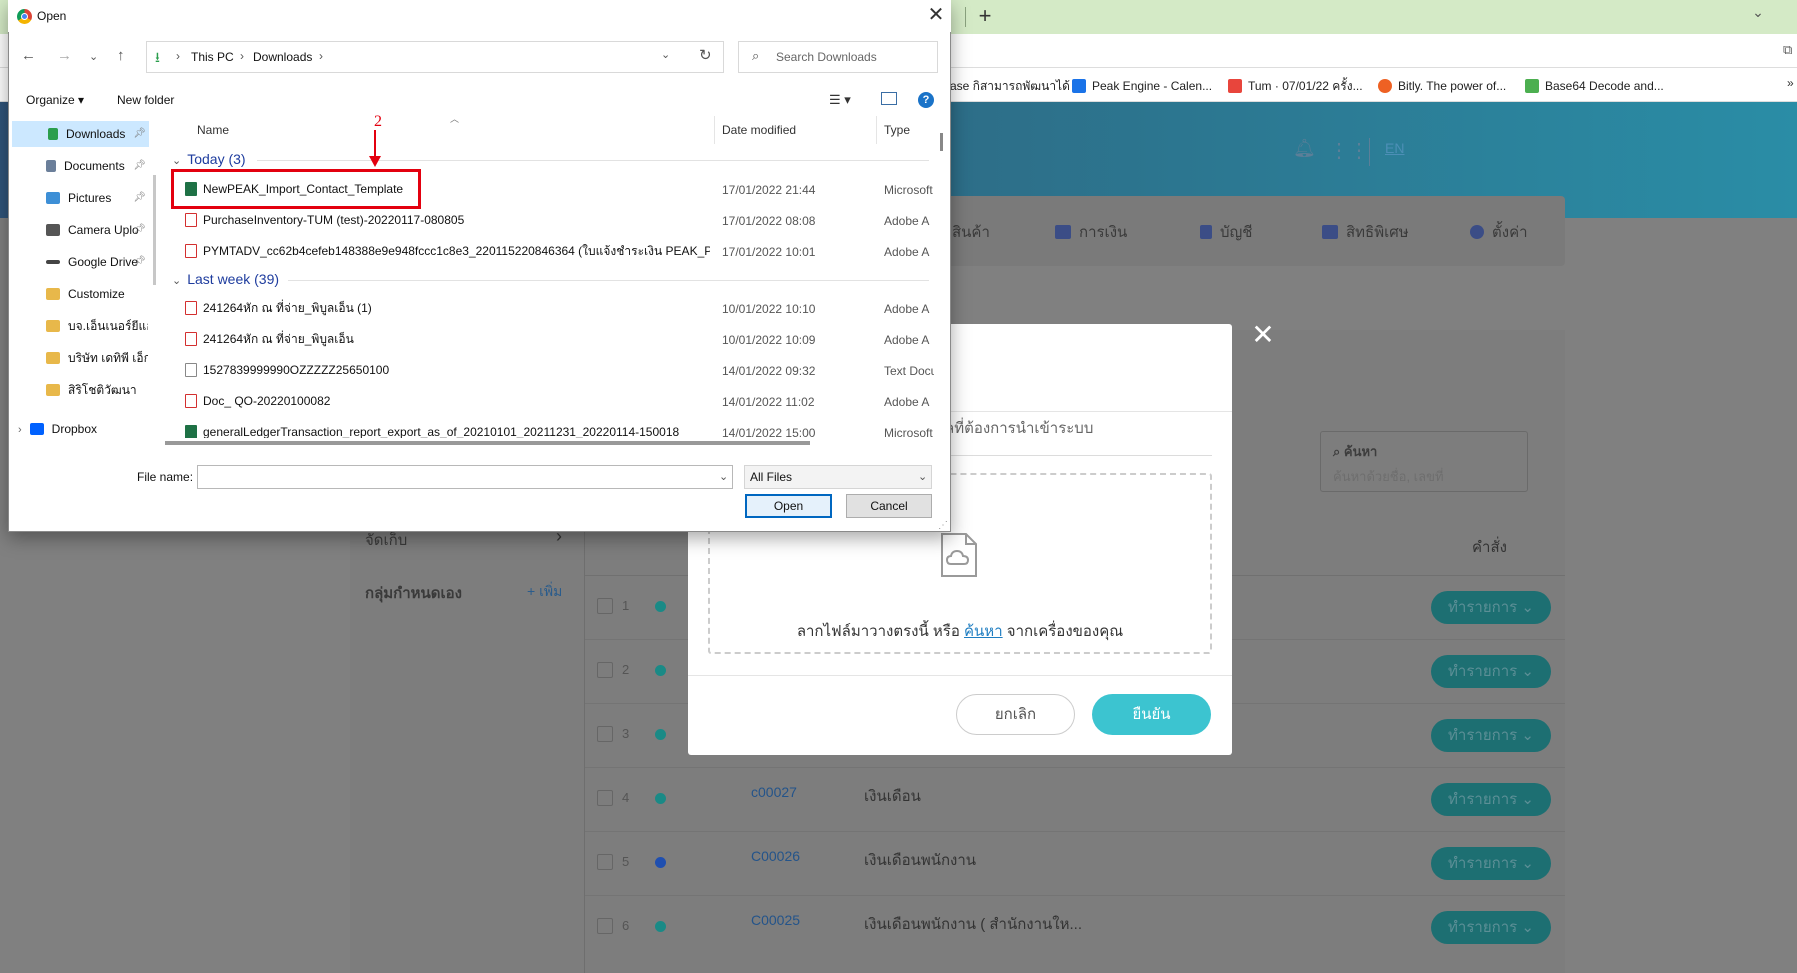  What do you see at coordinates (487, 443) in the screenshot?
I see `horizontal-scrollbar` at bounding box center [487, 443].